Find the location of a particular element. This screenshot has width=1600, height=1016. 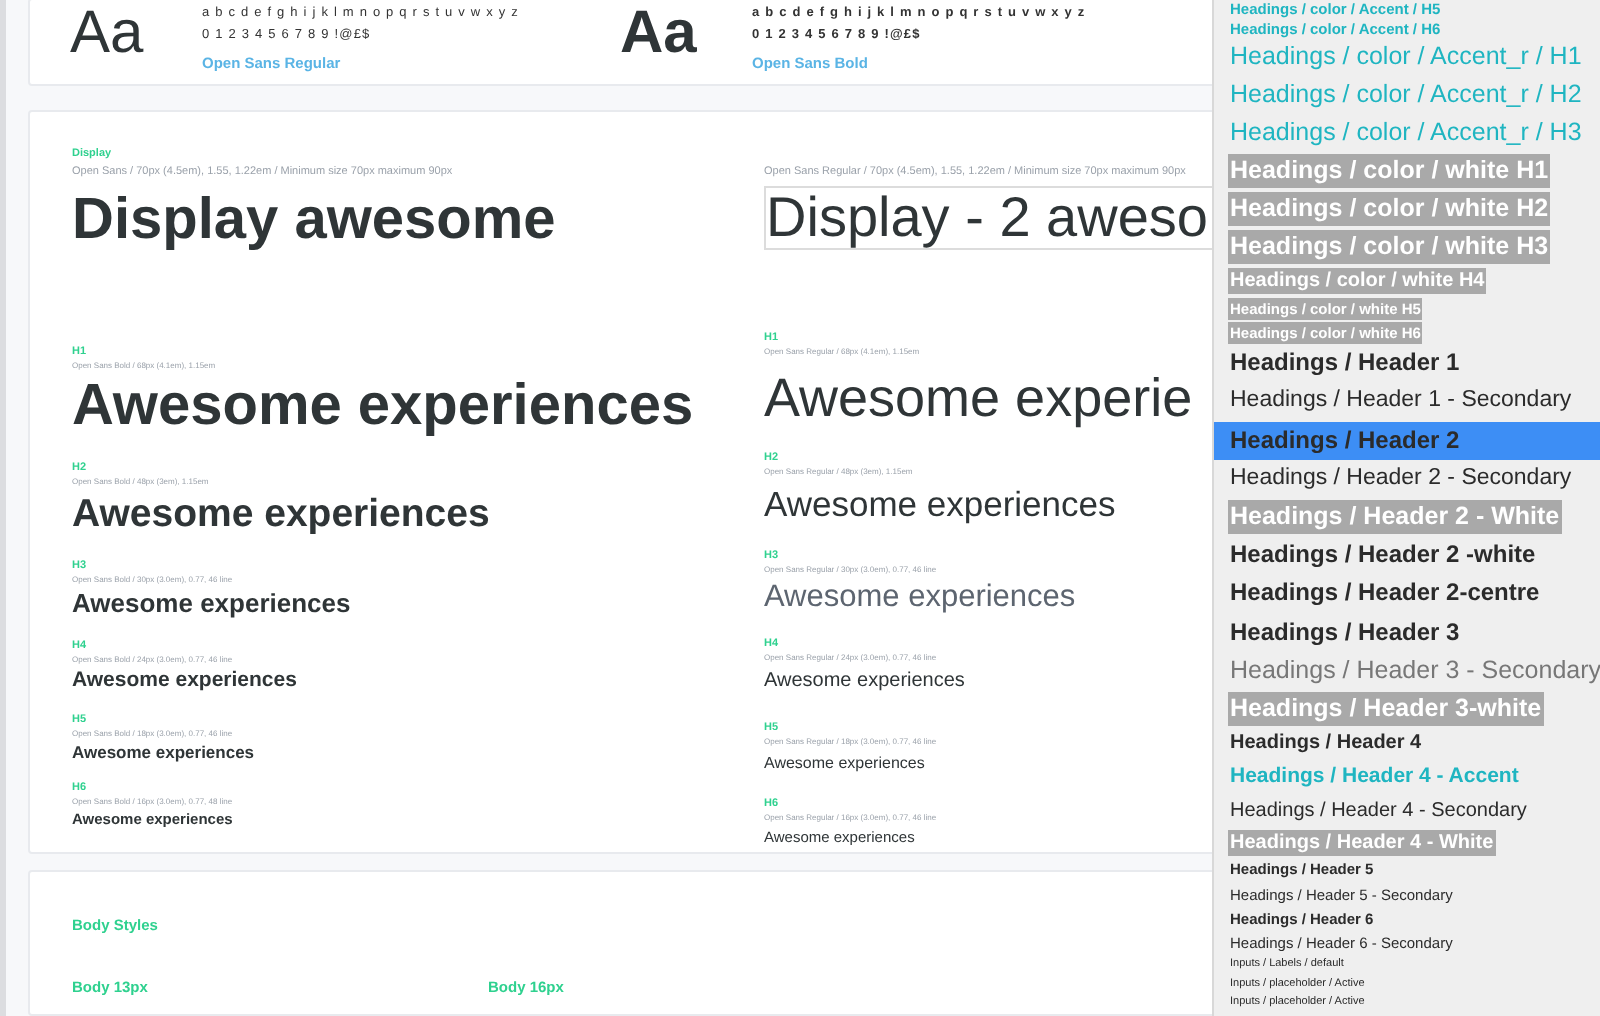

menu-item: Headings / Header 1 is located at coordinates (1345, 363).